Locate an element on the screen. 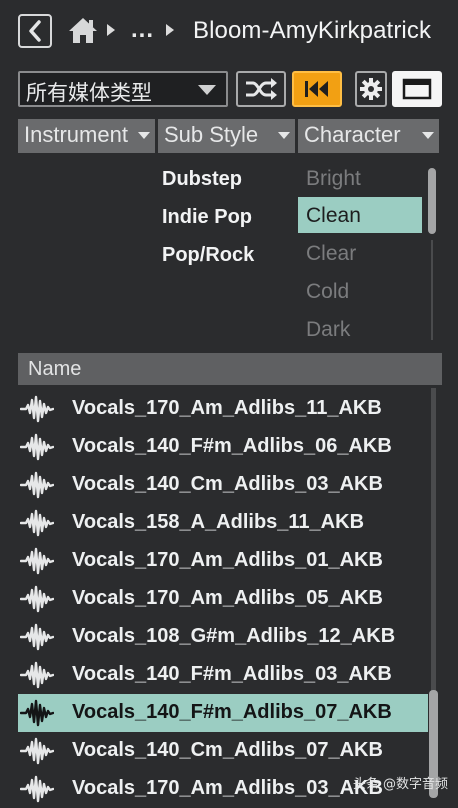 Image resolution: width=458 pixels, height=808 pixels. list-item: Vocals_170_Am_Adlibs_05_AKB is located at coordinates (223, 599).